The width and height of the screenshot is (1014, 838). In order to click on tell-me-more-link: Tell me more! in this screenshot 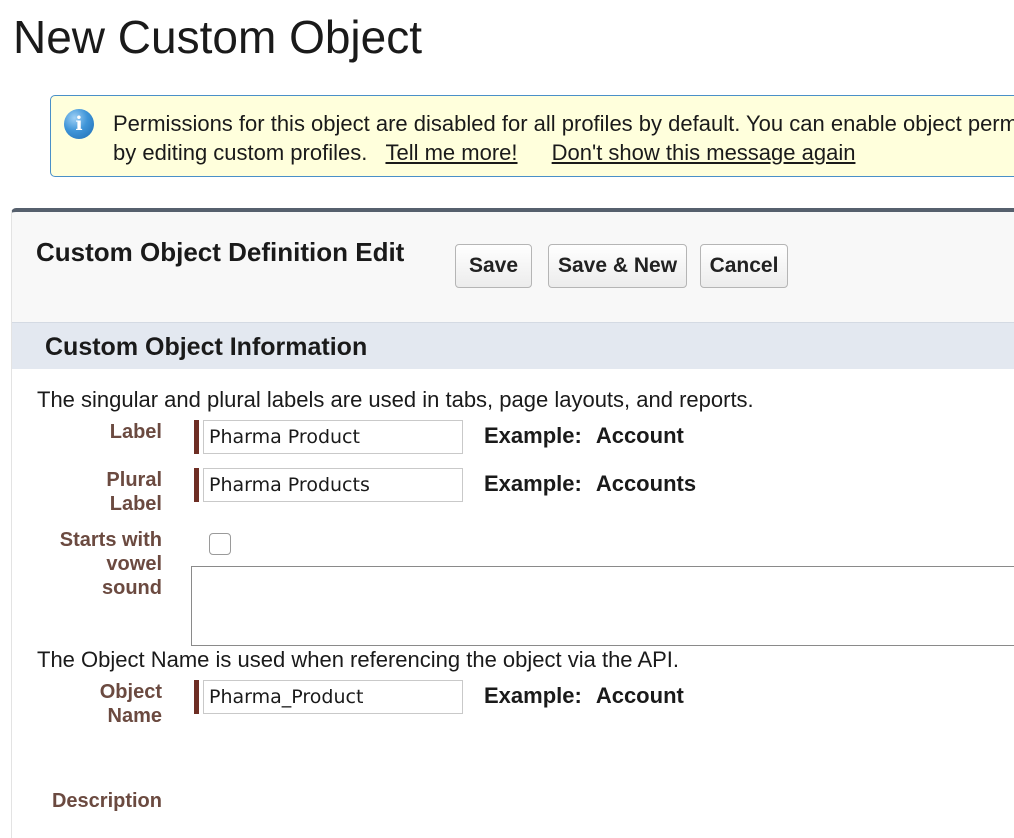, I will do `click(451, 152)`.